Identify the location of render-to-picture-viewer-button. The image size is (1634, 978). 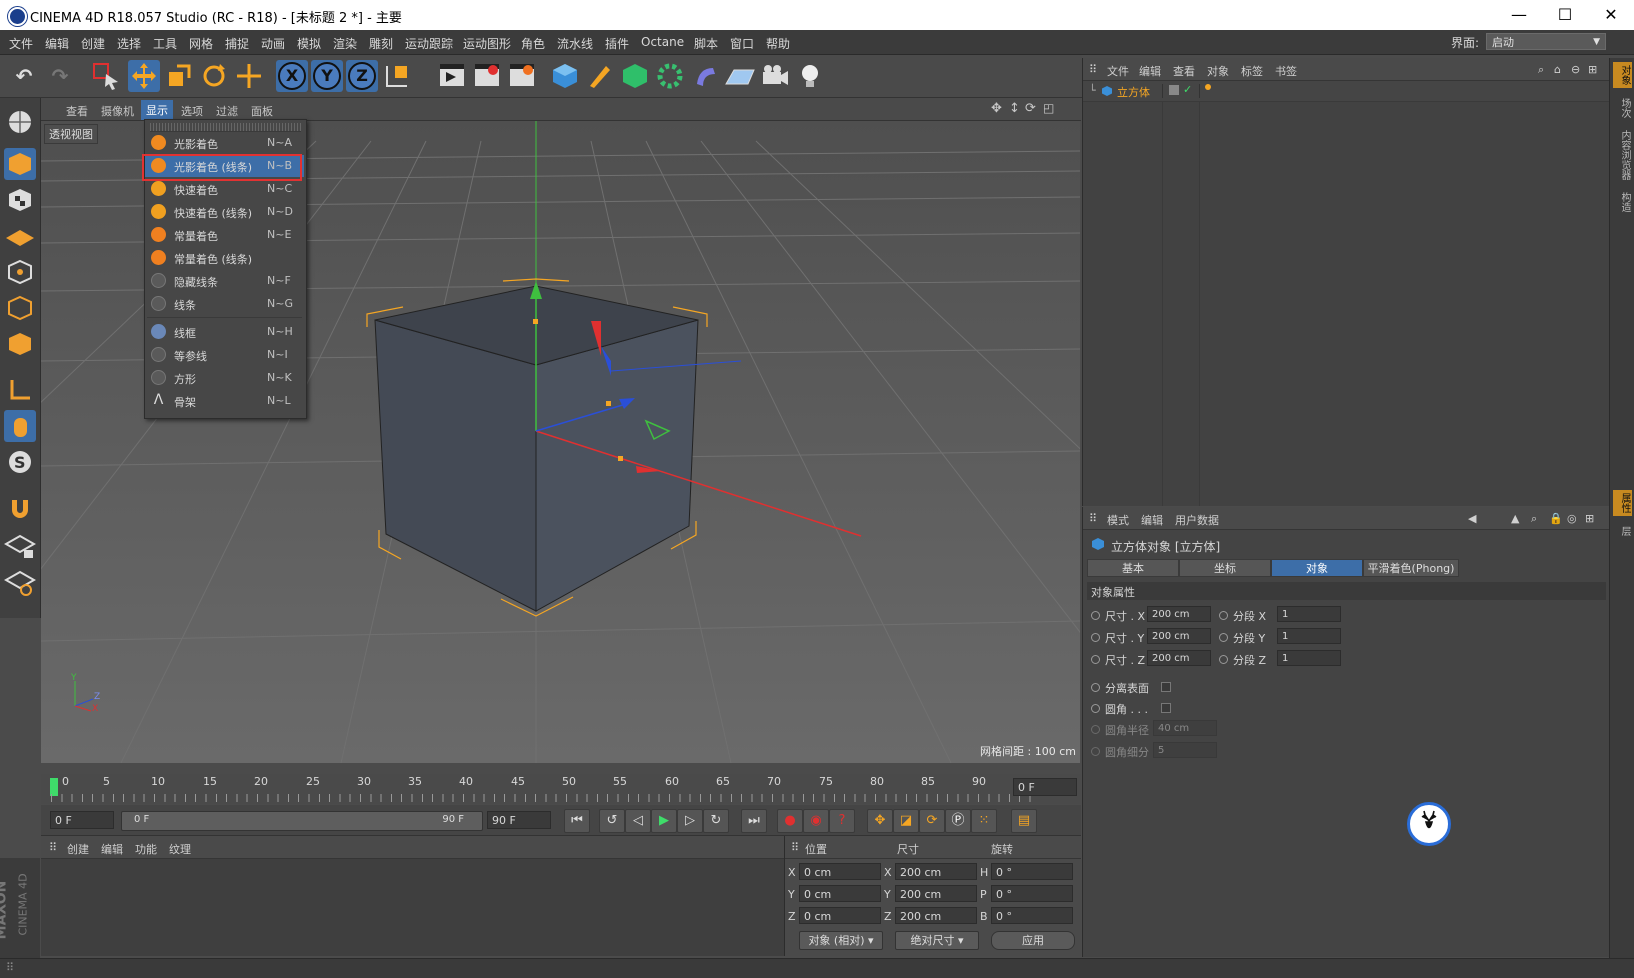
(487, 76).